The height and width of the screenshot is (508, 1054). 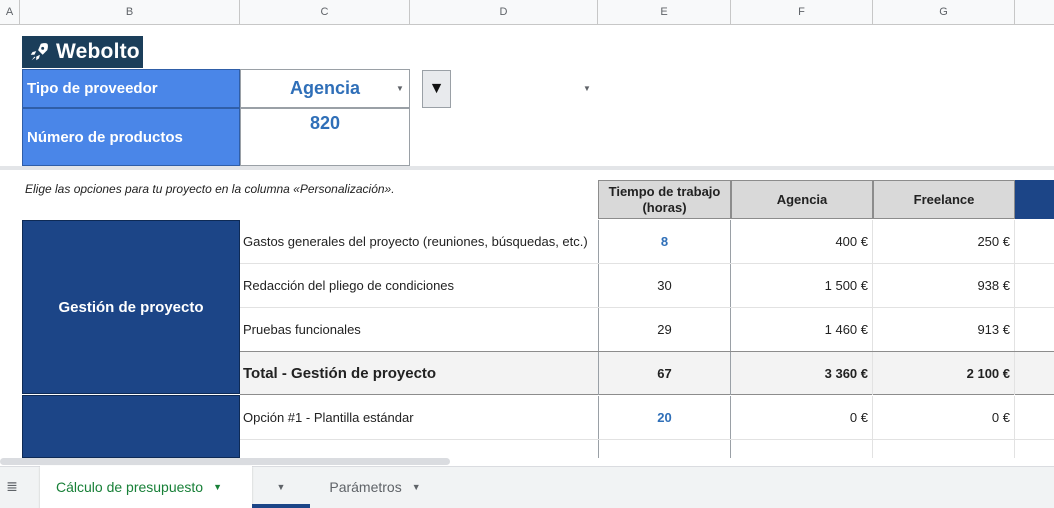 I want to click on provider-type-value: Agencia, so click(x=325, y=88).